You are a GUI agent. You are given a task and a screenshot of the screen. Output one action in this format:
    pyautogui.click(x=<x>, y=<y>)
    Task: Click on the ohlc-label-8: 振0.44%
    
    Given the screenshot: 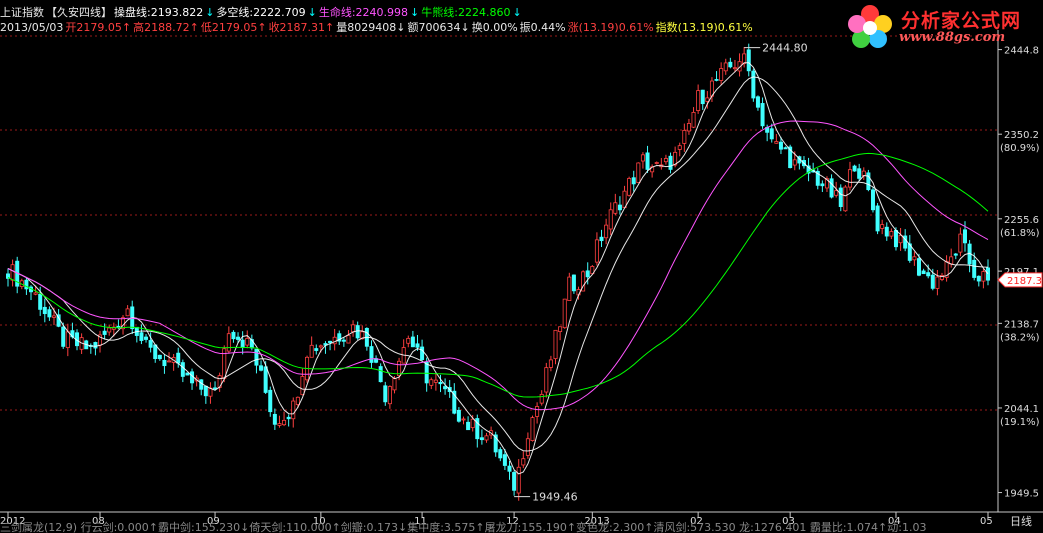 What is the action you would take?
    pyautogui.click(x=542, y=27)
    